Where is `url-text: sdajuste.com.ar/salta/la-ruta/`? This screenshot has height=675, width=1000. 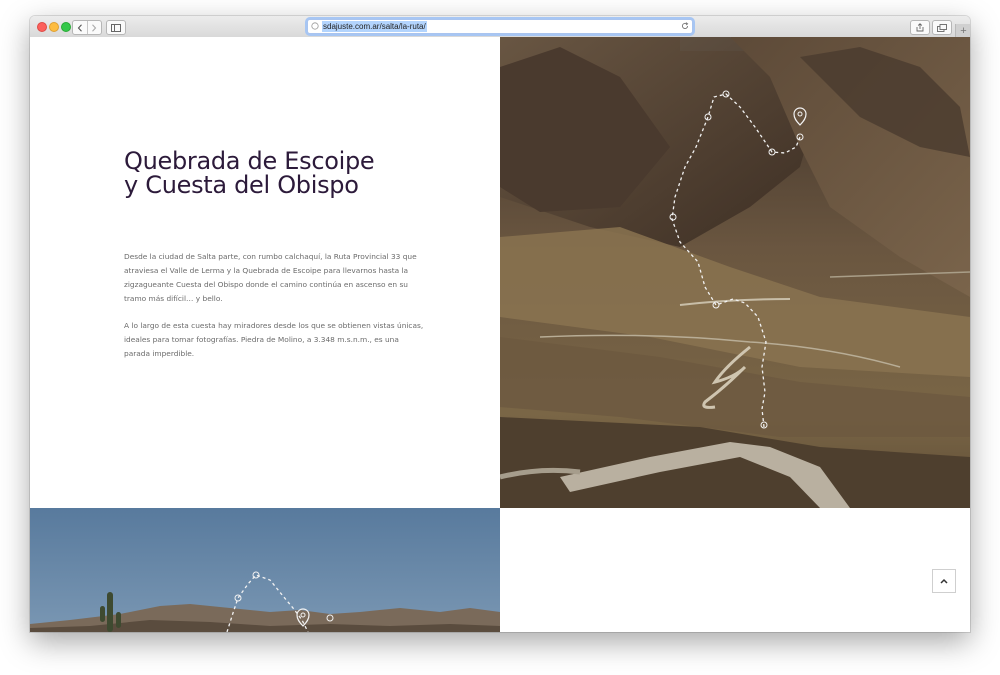
url-text: sdajuste.com.ar/salta/la-ruta/ is located at coordinates (374, 26).